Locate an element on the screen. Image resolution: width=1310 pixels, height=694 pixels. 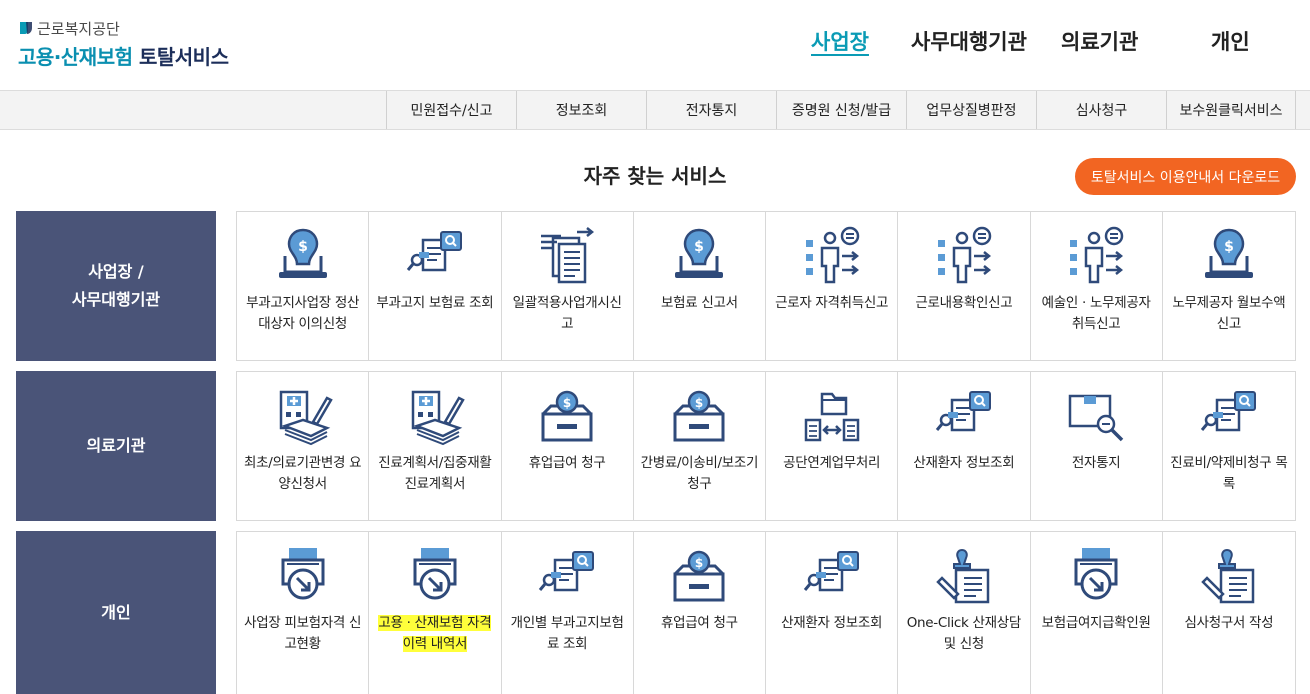
service-item: 근로내용확인신고 is located at coordinates (964, 286).